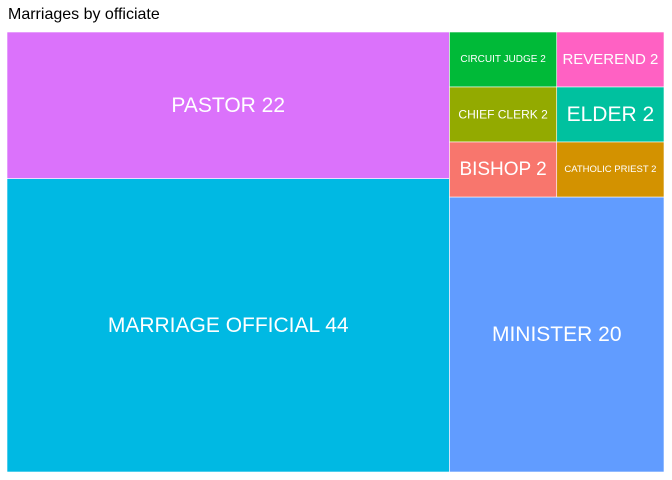 This screenshot has width=672, height=480. Describe the element at coordinates (610, 169) in the screenshot. I see `treemap-label-catholic-priest: CATHOLIC PRIEST 2` at that location.